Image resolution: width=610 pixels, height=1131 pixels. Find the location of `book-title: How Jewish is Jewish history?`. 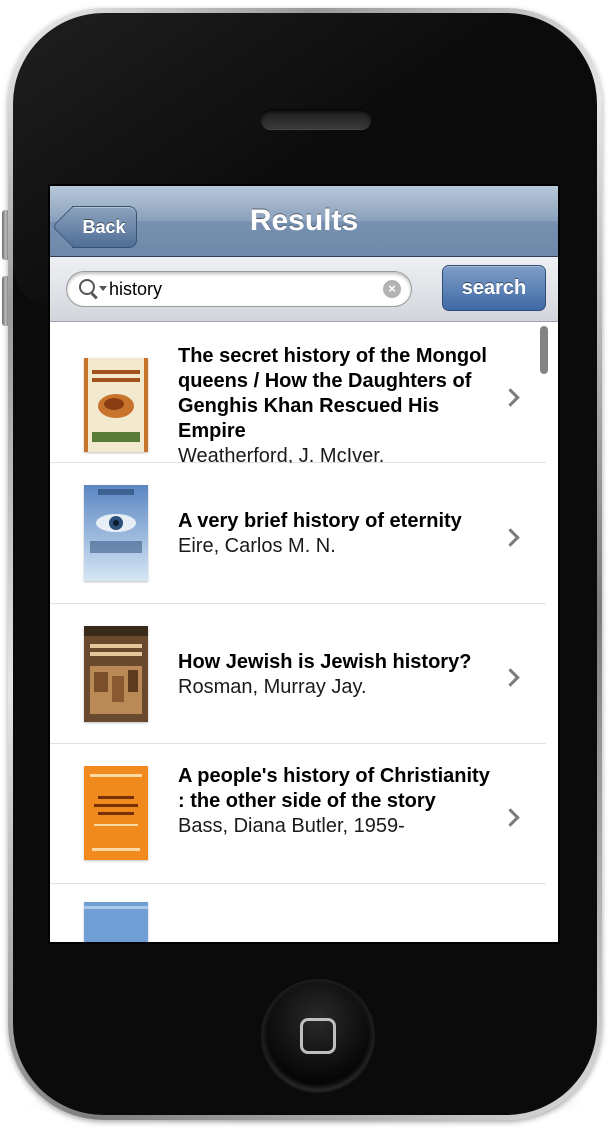

book-title: How Jewish is Jewish history? is located at coordinates (325, 662).